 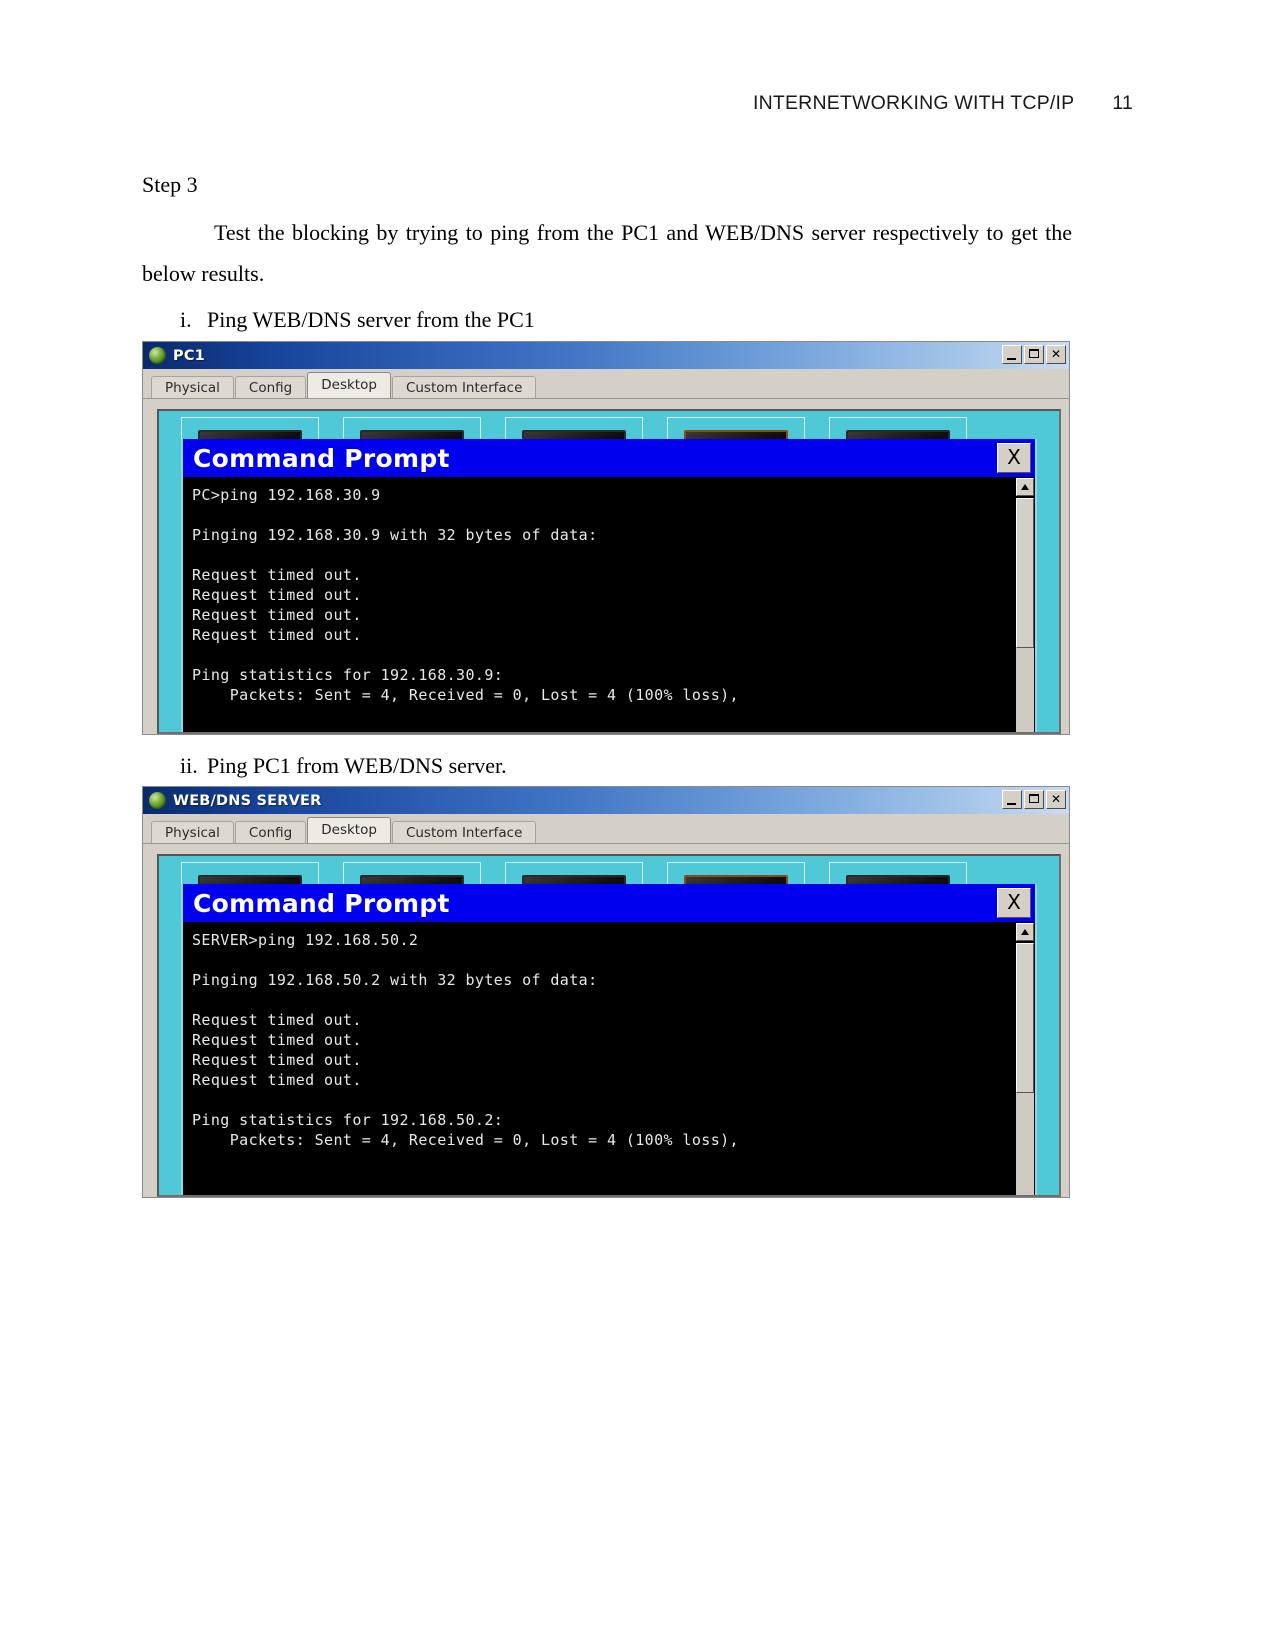 I want to click on pc1-tabstrip: Physical Config Desktop Custom Interface, so click(x=606, y=384).